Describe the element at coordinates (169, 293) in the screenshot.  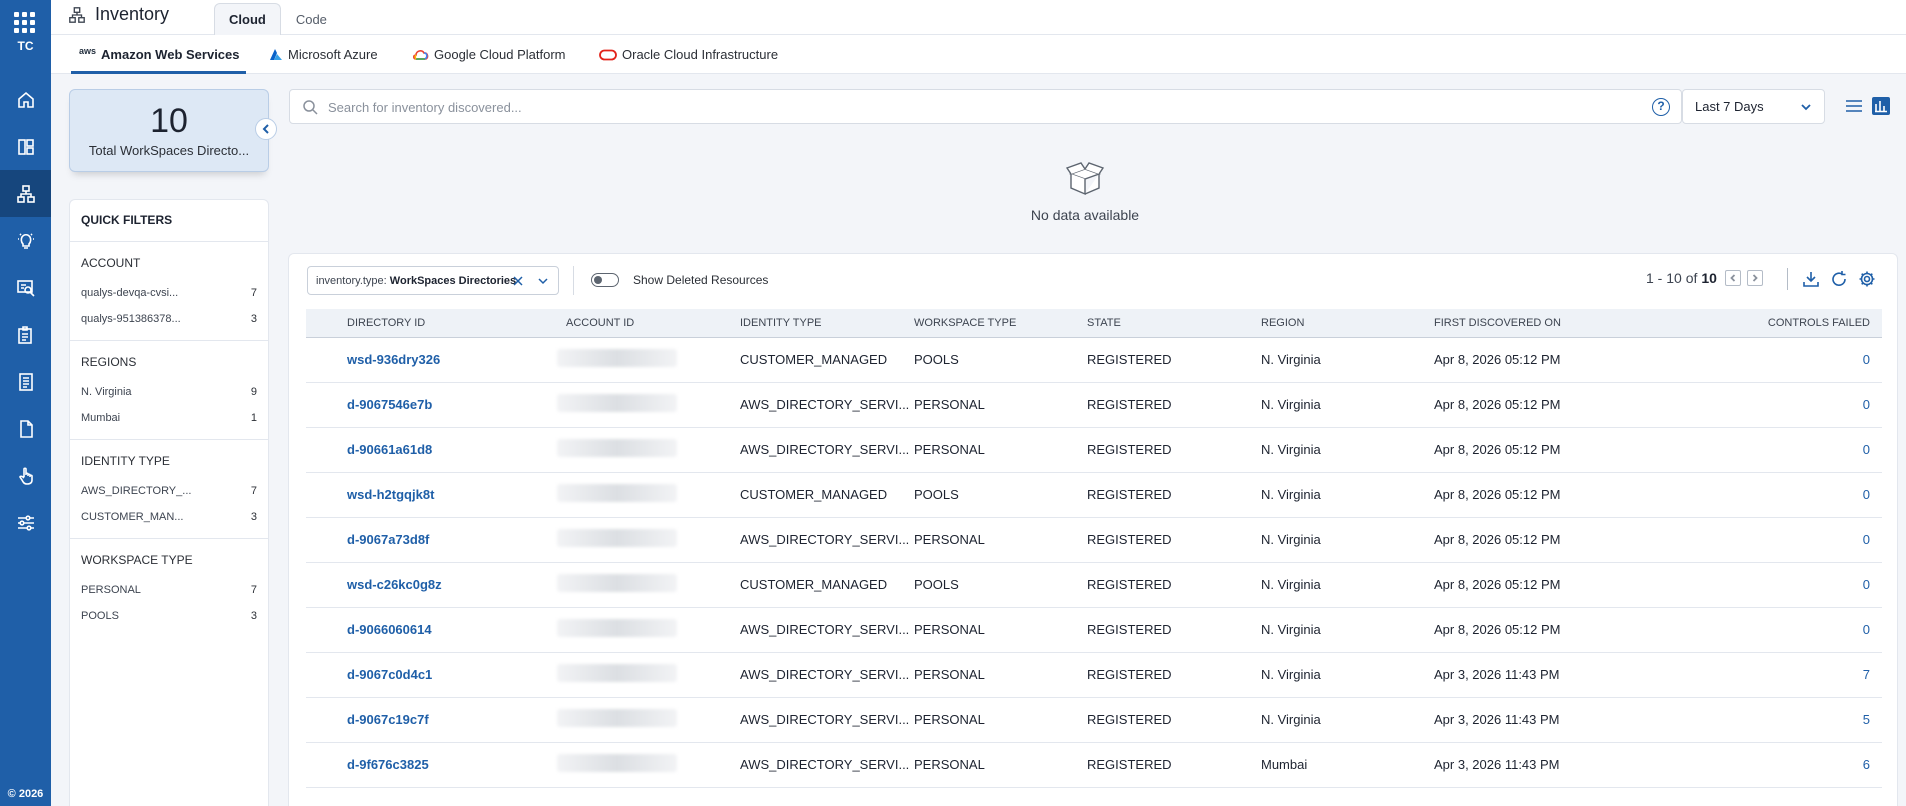
I see `filter-item: qualys-devqa-cvsi... 7` at that location.